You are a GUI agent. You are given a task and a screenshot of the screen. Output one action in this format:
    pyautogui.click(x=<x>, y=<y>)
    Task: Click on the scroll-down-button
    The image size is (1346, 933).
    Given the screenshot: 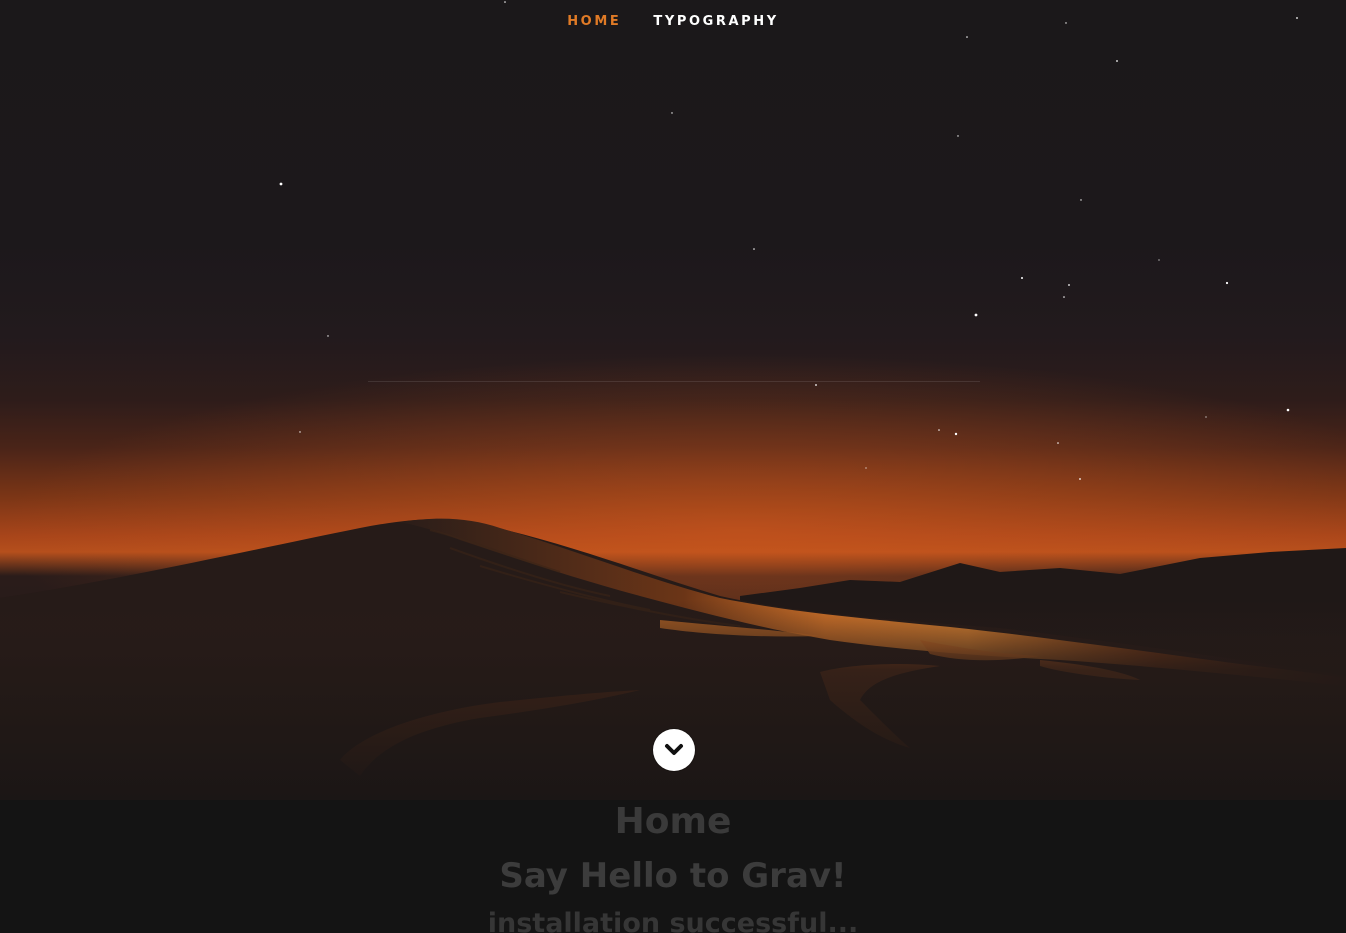 What is the action you would take?
    pyautogui.click(x=674, y=750)
    